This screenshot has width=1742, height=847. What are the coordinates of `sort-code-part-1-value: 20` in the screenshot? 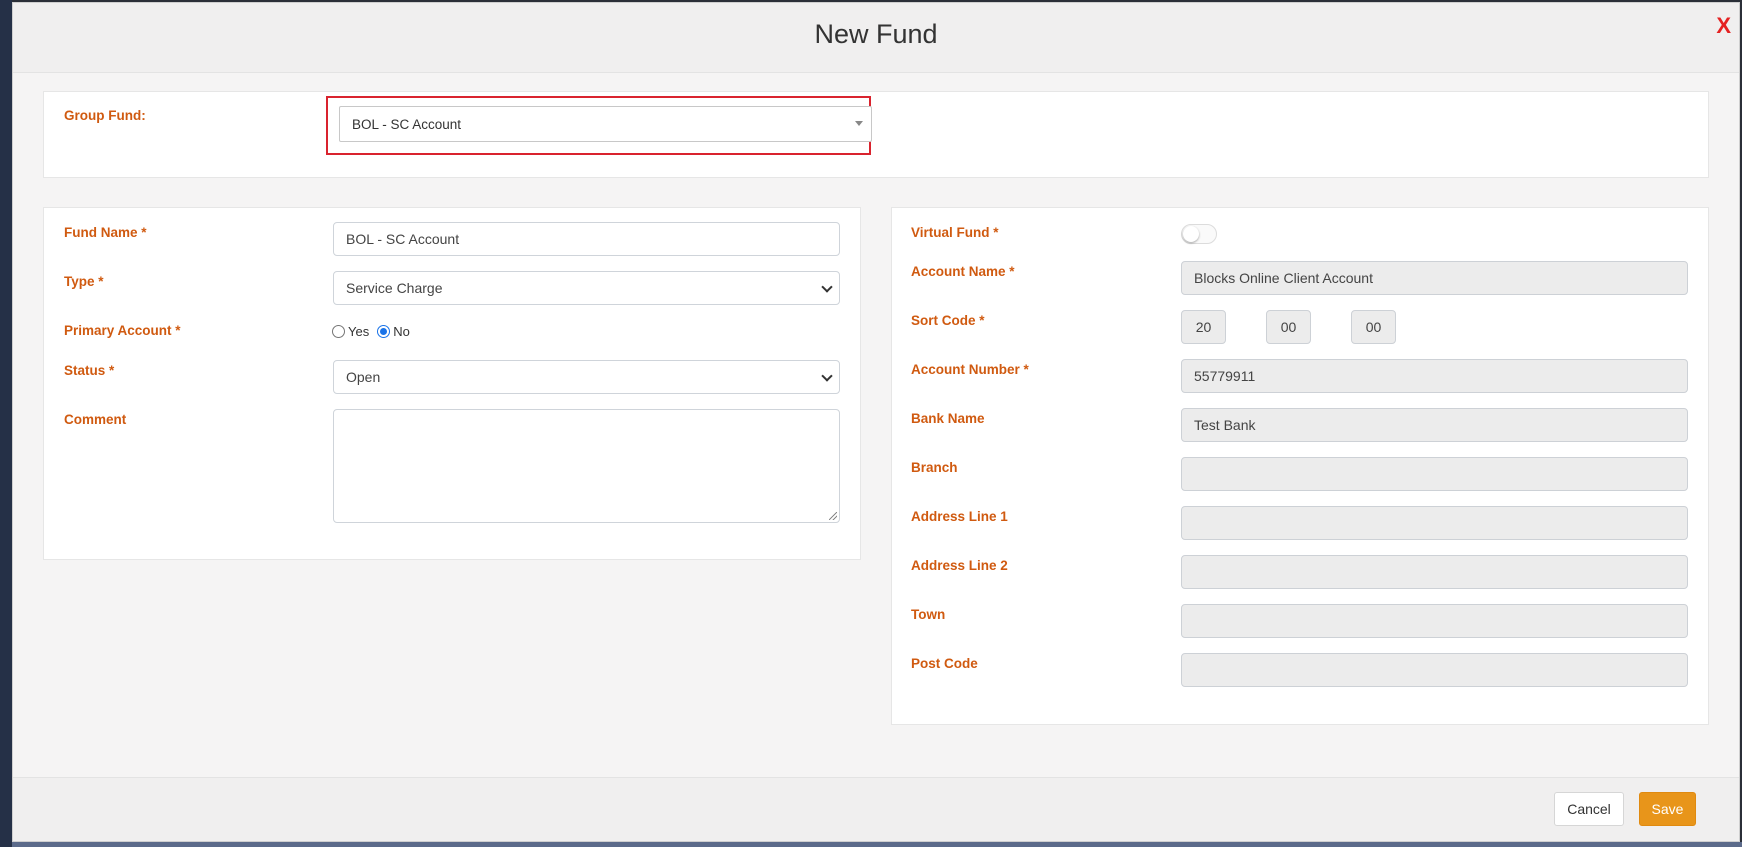 It's located at (1203, 327).